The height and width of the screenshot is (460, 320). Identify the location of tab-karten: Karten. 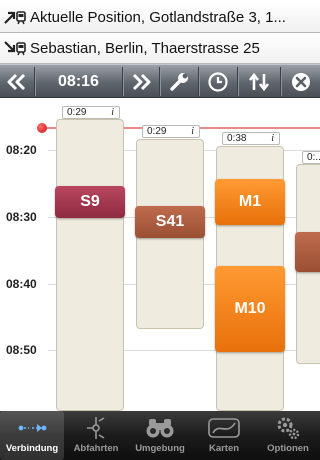
(224, 435).